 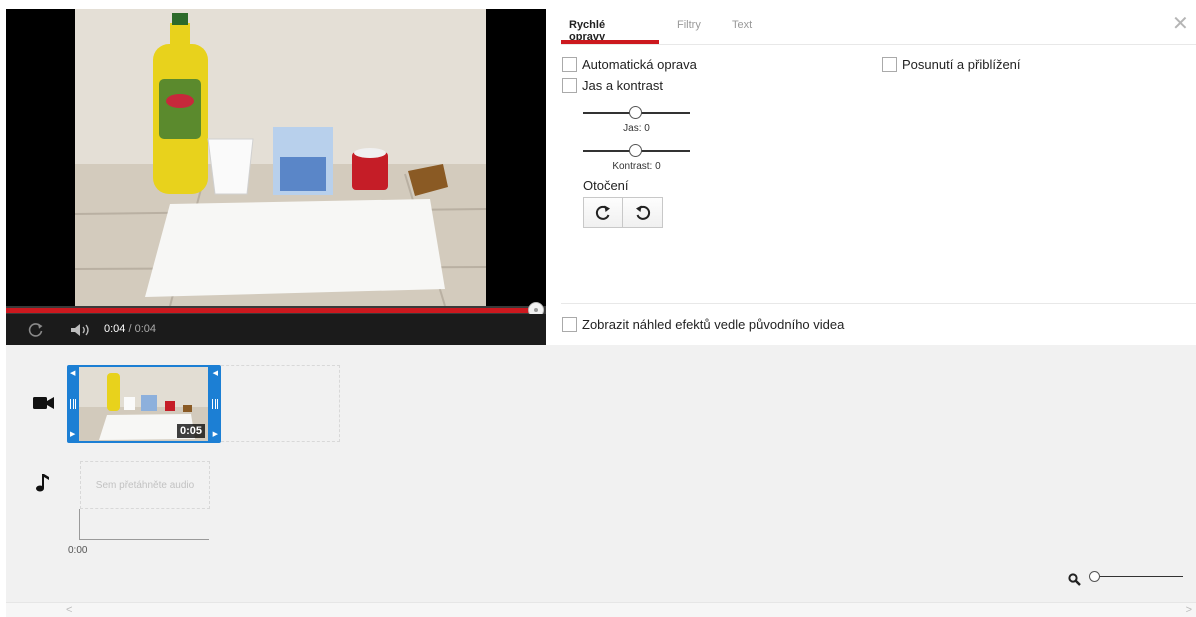 I want to click on duration: / 0:04, so click(x=140, y=329).